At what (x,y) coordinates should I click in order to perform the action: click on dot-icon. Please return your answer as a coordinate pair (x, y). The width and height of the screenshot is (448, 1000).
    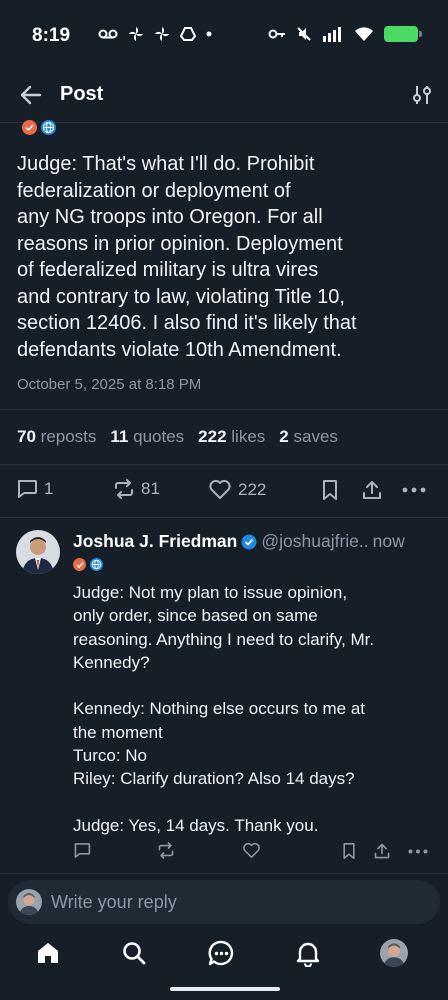
    Looking at the image, I should click on (209, 34).